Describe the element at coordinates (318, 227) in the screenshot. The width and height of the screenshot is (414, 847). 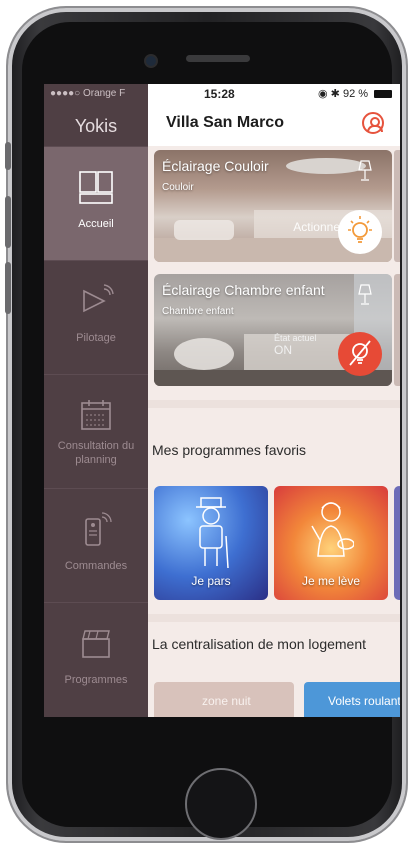
I see `actionner-label: Actionner` at that location.